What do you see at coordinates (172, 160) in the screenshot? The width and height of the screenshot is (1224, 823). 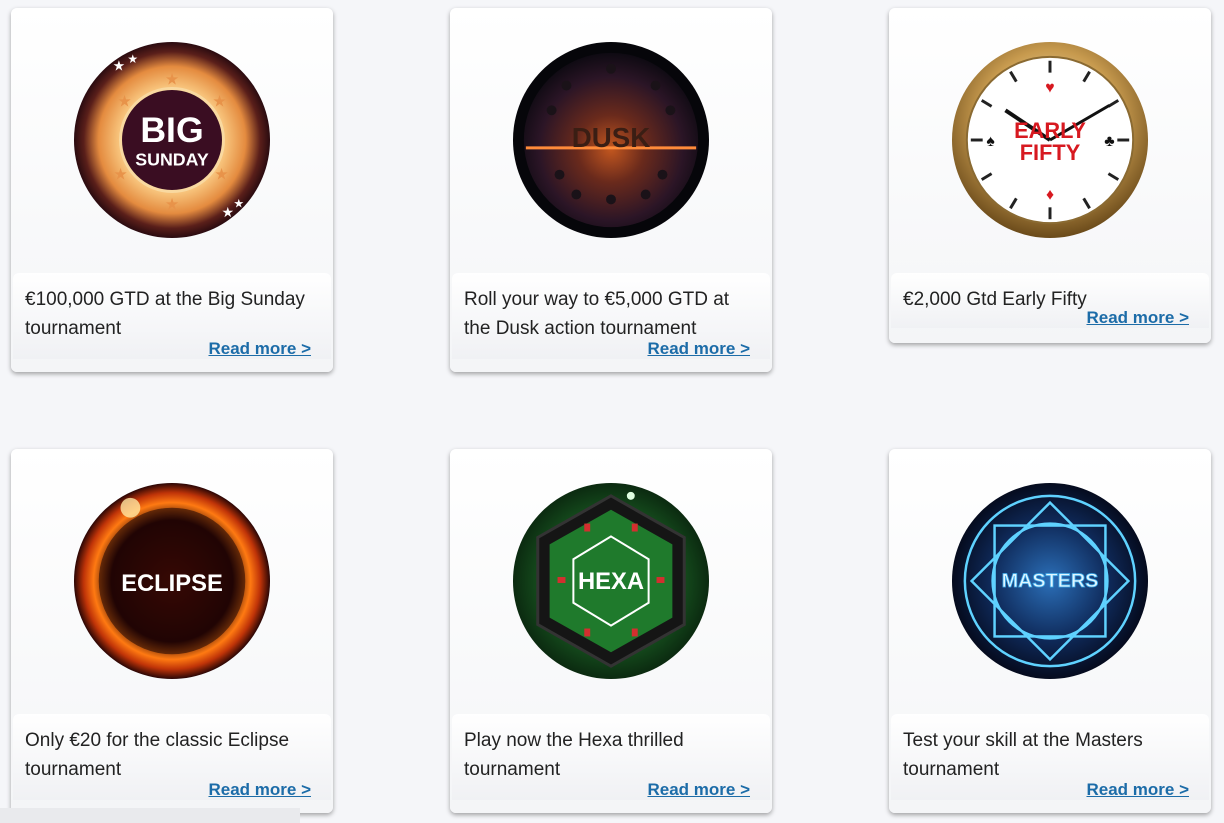 I see `logo-text-line2: SUNDAY` at bounding box center [172, 160].